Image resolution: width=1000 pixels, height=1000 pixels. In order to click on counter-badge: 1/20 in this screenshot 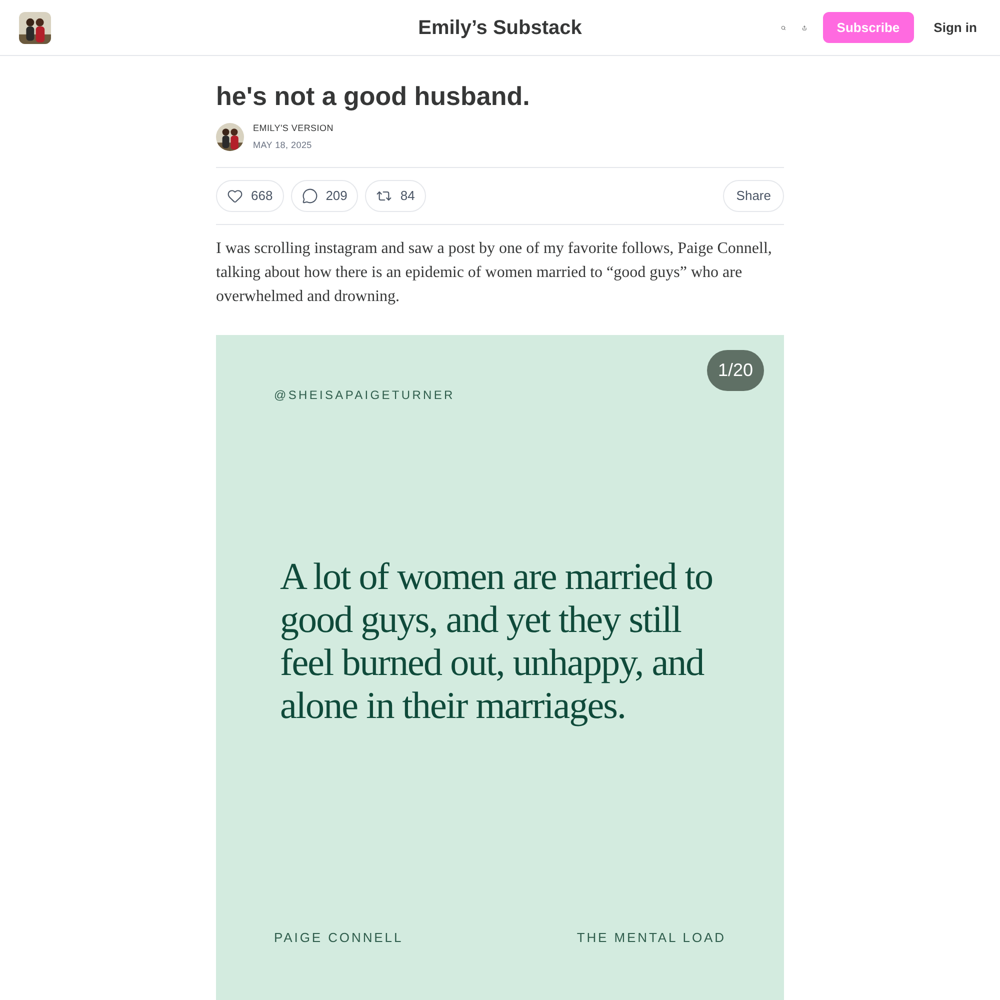, I will do `click(735, 370)`.